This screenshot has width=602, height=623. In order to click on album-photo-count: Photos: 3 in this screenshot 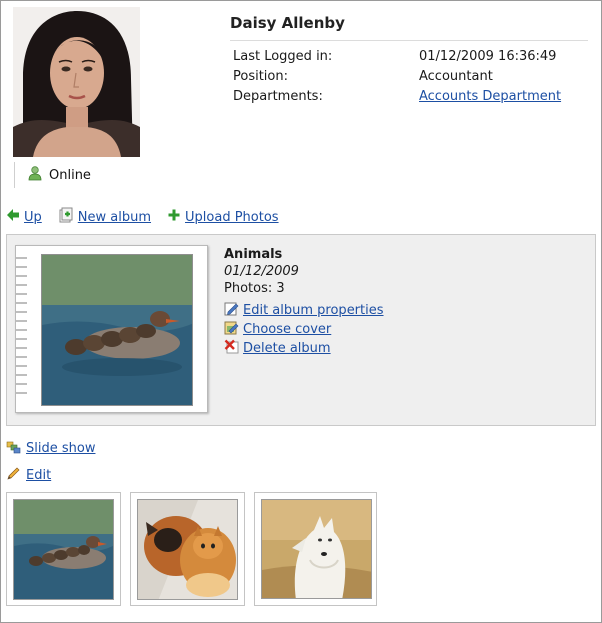, I will do `click(254, 288)`.